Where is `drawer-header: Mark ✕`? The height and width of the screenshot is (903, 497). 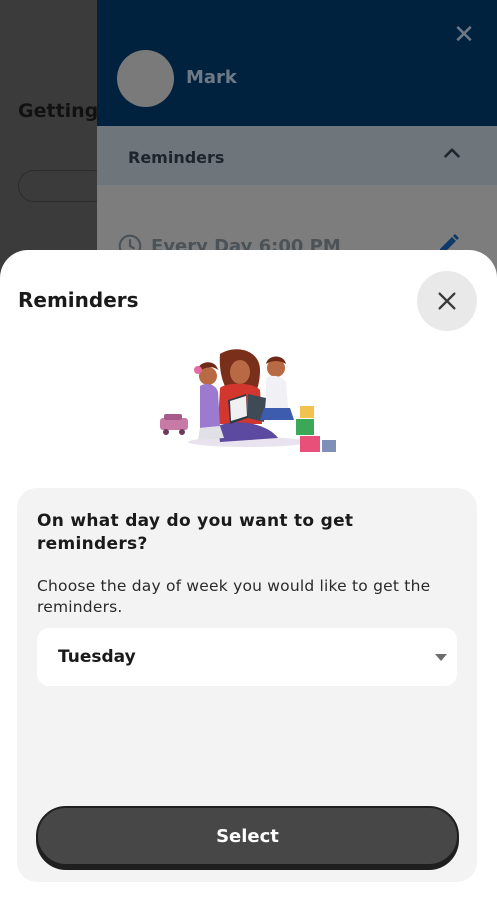
drawer-header: Mark ✕ is located at coordinates (297, 63).